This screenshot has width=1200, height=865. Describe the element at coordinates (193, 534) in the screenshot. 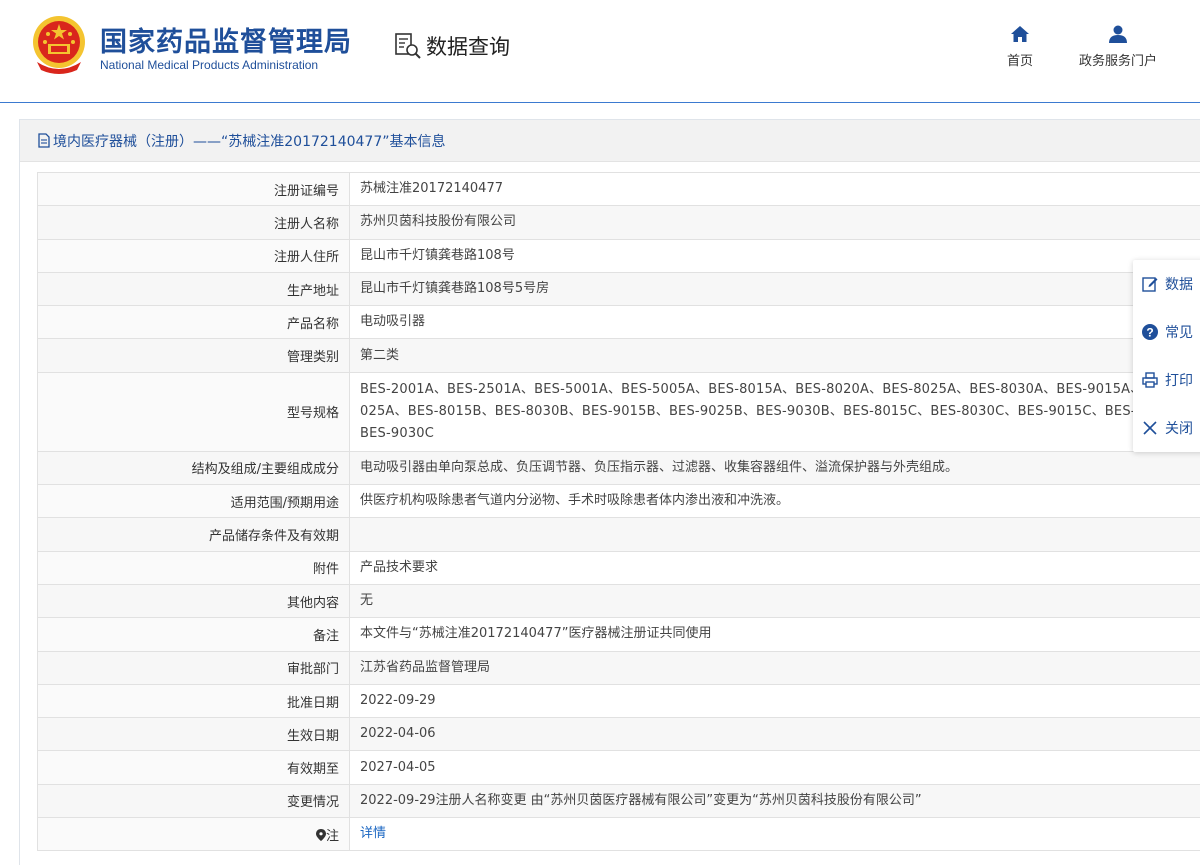

I see `row-label: 产品储存条件及有效期` at that location.